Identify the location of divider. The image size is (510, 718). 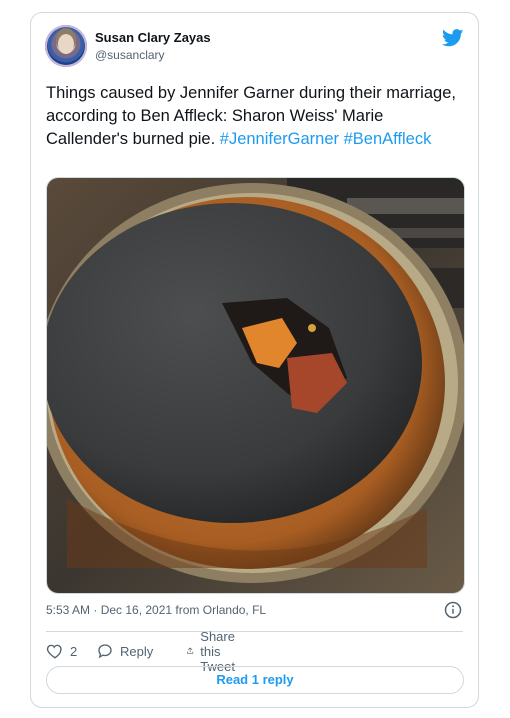
(254, 631).